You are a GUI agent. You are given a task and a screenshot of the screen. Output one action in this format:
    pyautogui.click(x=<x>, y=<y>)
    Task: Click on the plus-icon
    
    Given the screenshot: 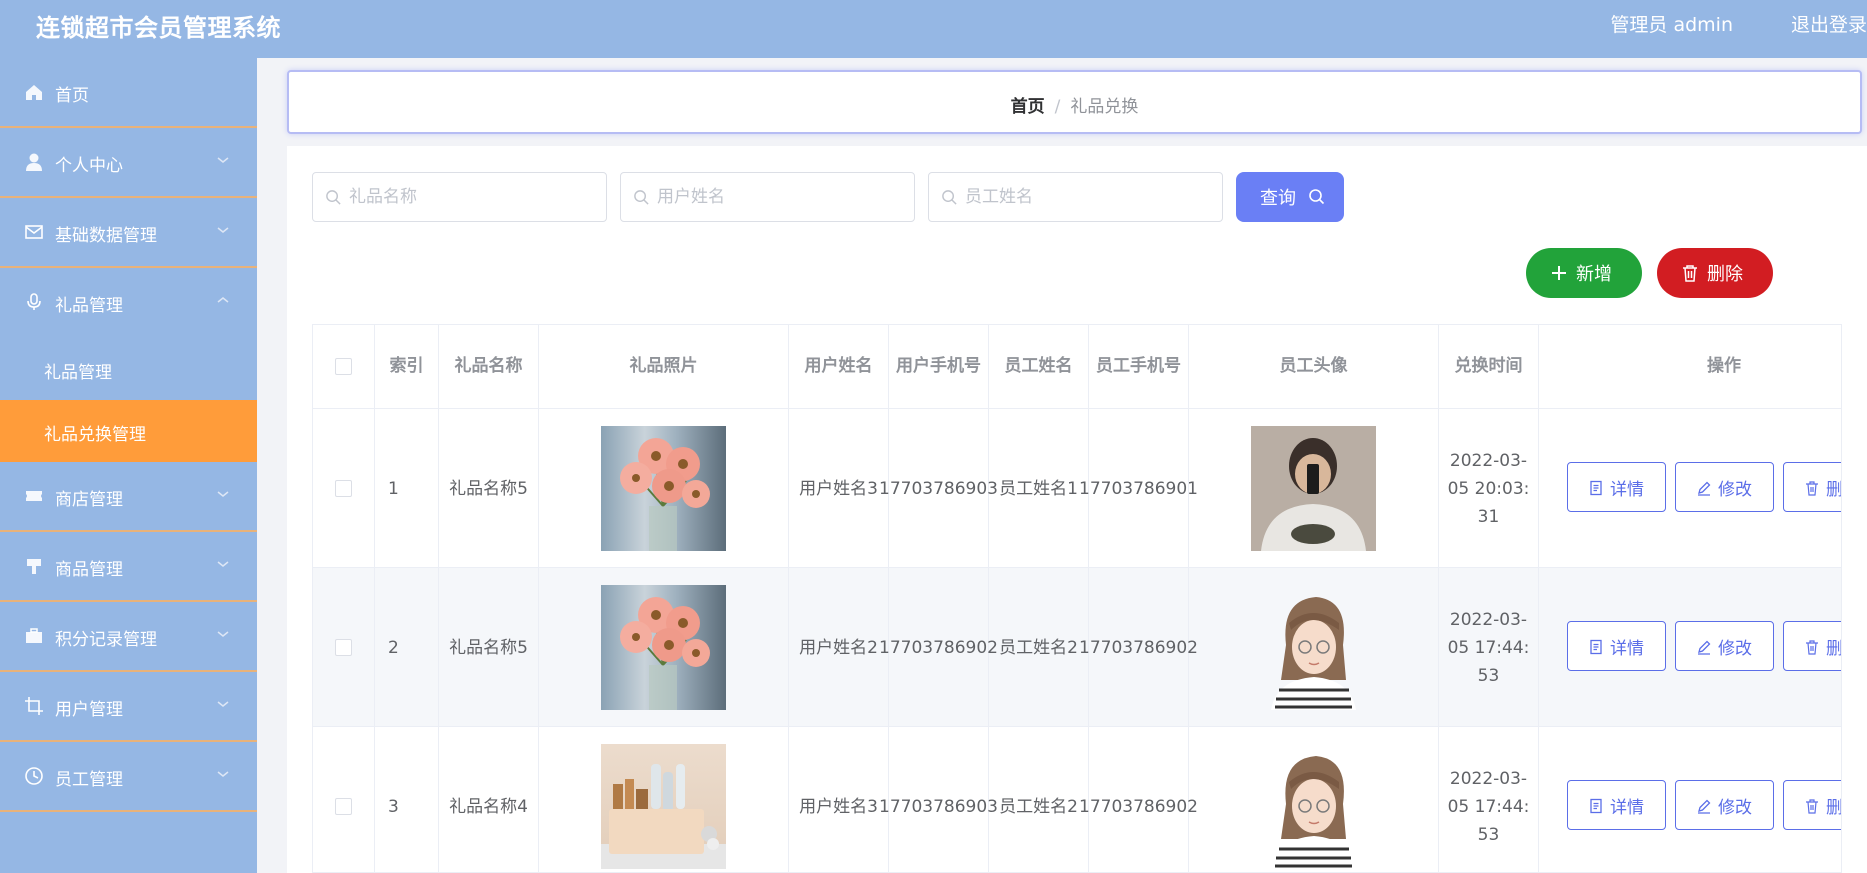 What is the action you would take?
    pyautogui.click(x=1559, y=273)
    